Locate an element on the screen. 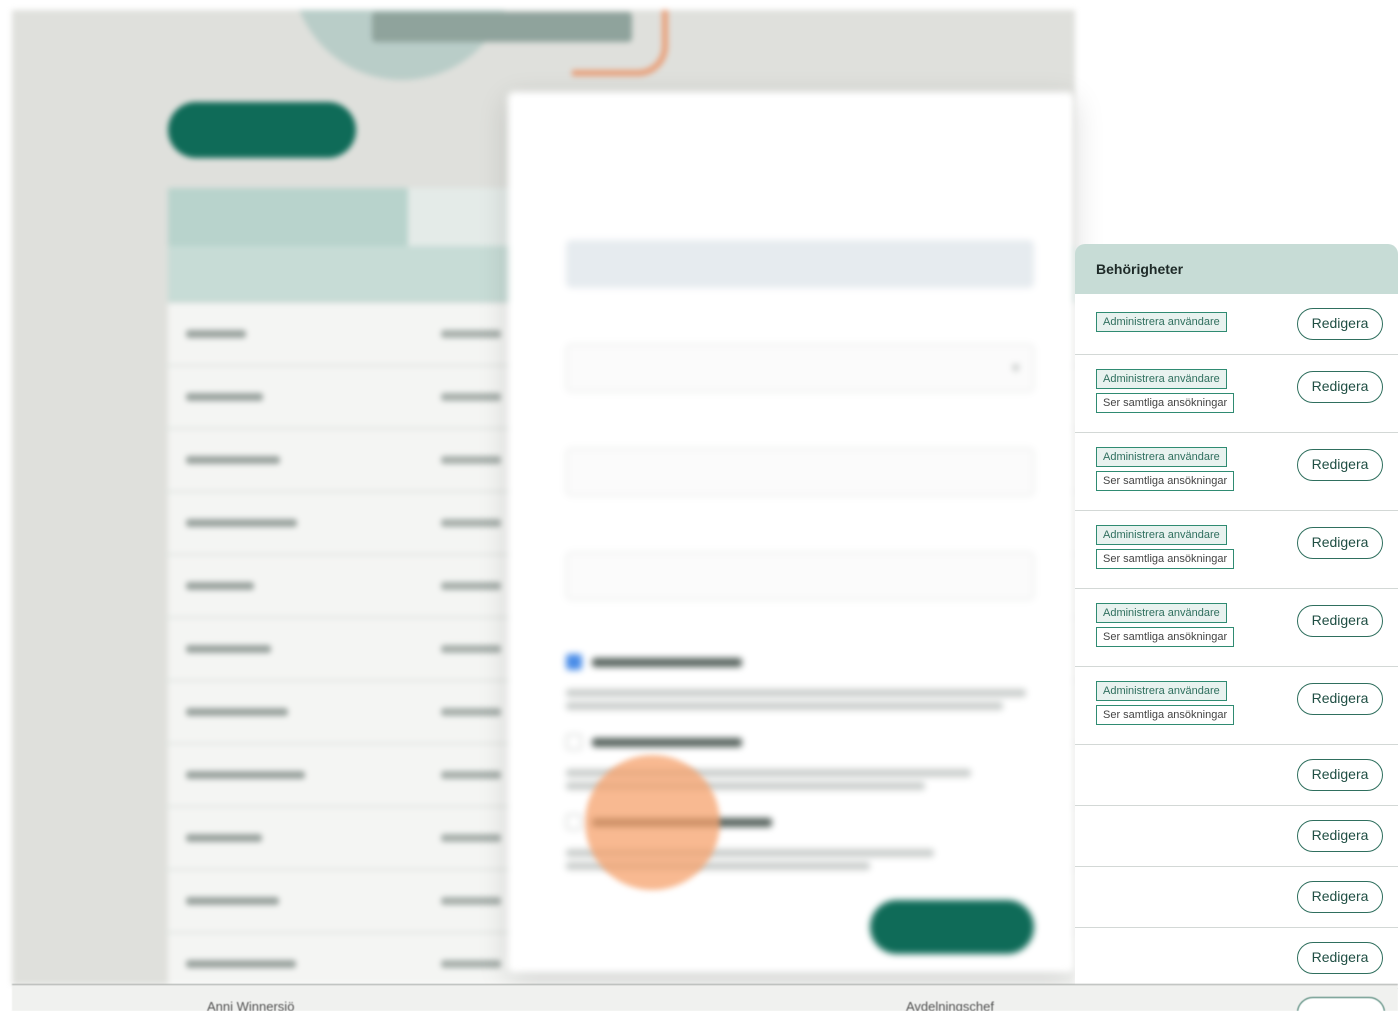  permission-description is located at coordinates (796, 699).